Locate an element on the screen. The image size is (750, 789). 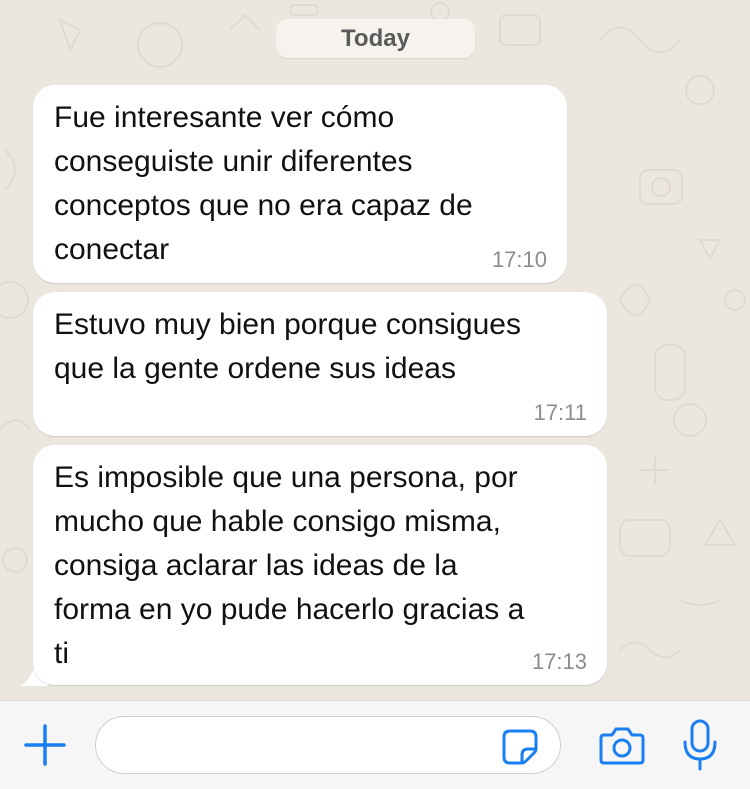
date-separator: Today is located at coordinates (375, 38).